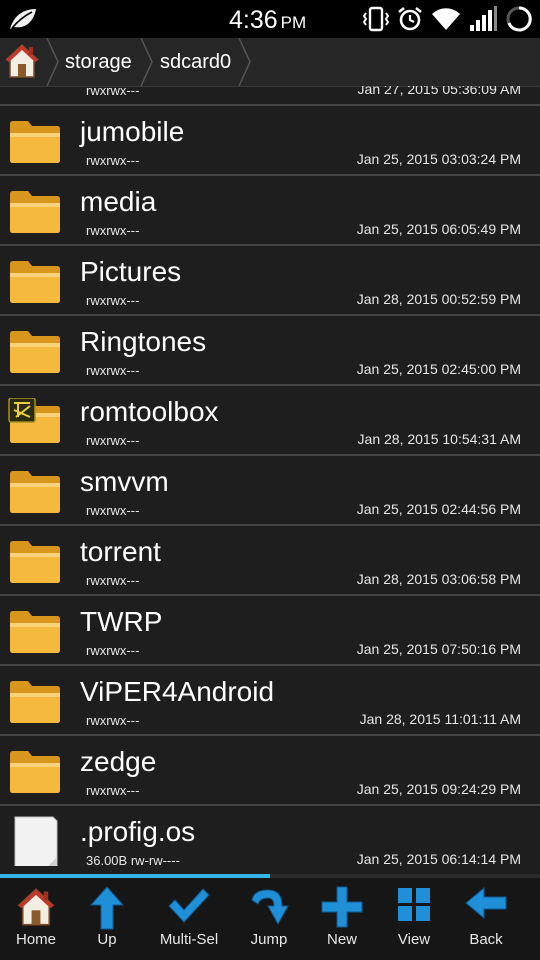 This screenshot has width=540, height=960. Describe the element at coordinates (270, 96) in the screenshot. I see `list-item: rwxrwx--- Jan 27, 2015 05:36:09 AM` at that location.